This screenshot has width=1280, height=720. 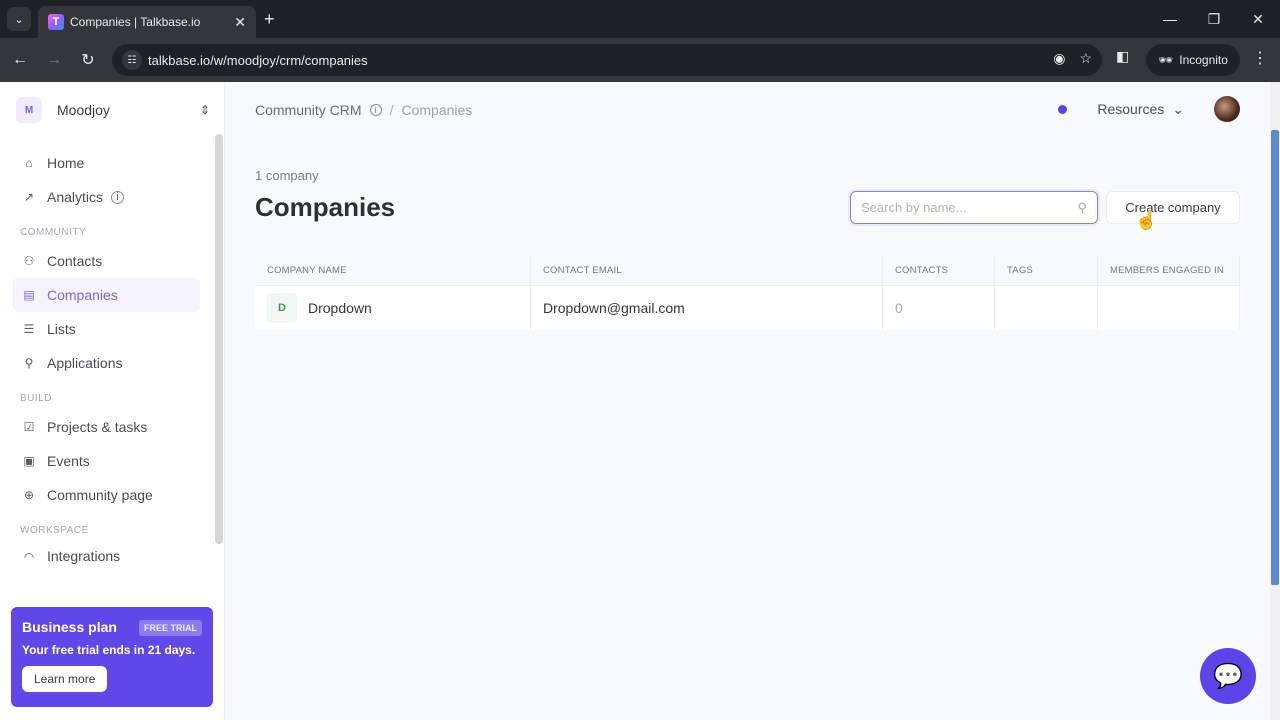 What do you see at coordinates (66, 163) in the screenshot?
I see `sidebar-item-label: Home` at bounding box center [66, 163].